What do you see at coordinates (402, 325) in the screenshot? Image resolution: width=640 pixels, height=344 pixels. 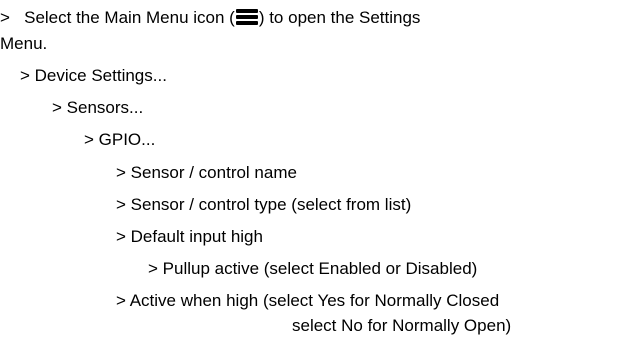 I see `step-active-when-high-continuation: select No for Normally Open)` at bounding box center [402, 325].